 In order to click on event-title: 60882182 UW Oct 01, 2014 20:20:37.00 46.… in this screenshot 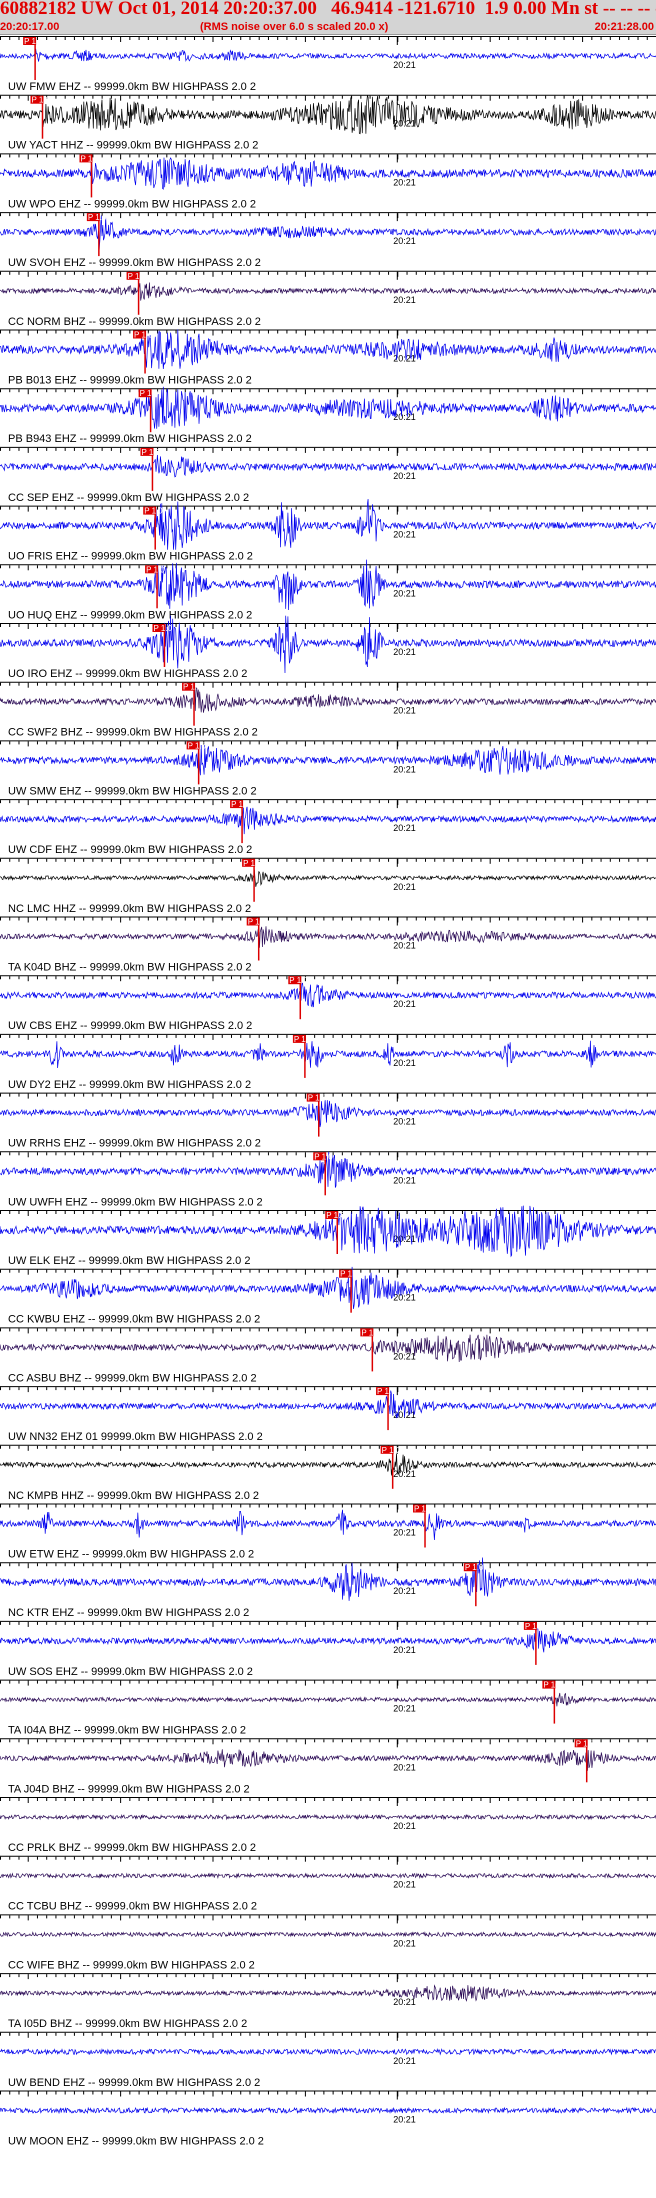, I will do `click(328, 9)`.